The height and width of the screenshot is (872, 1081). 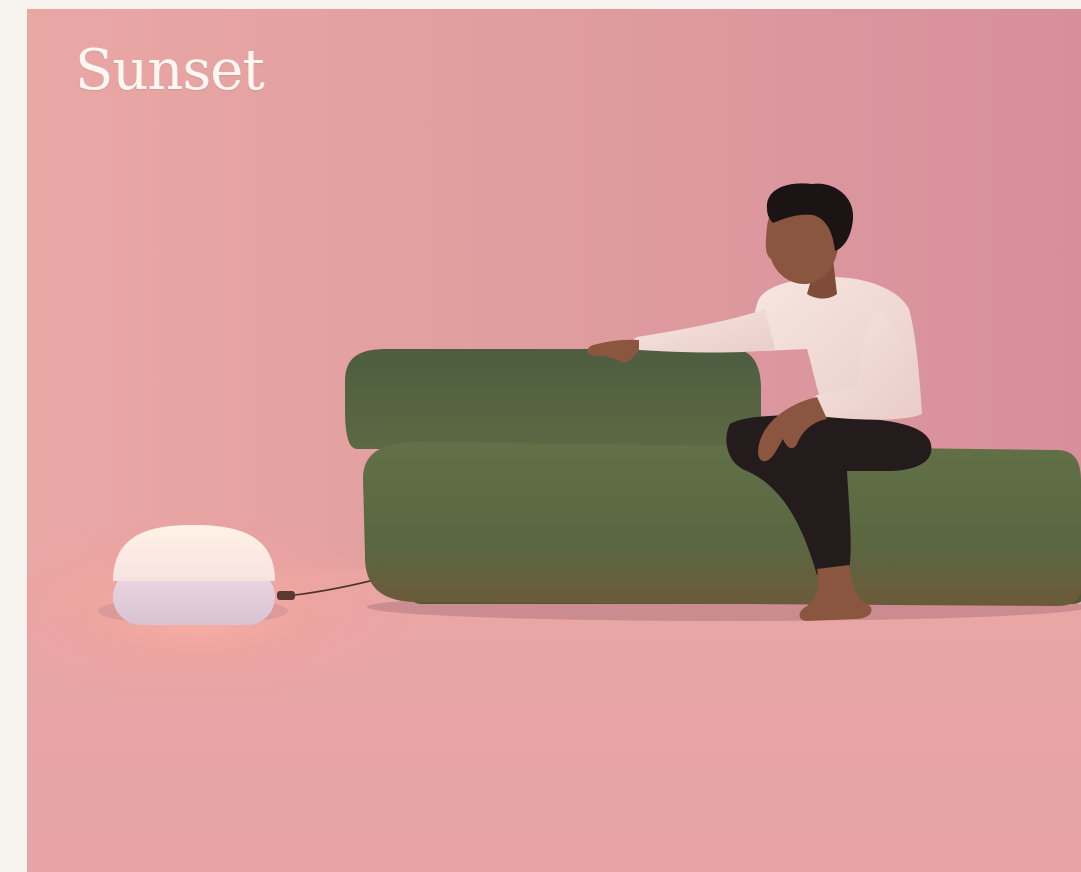 I want to click on hero-title: Sunset, so click(x=170, y=70).